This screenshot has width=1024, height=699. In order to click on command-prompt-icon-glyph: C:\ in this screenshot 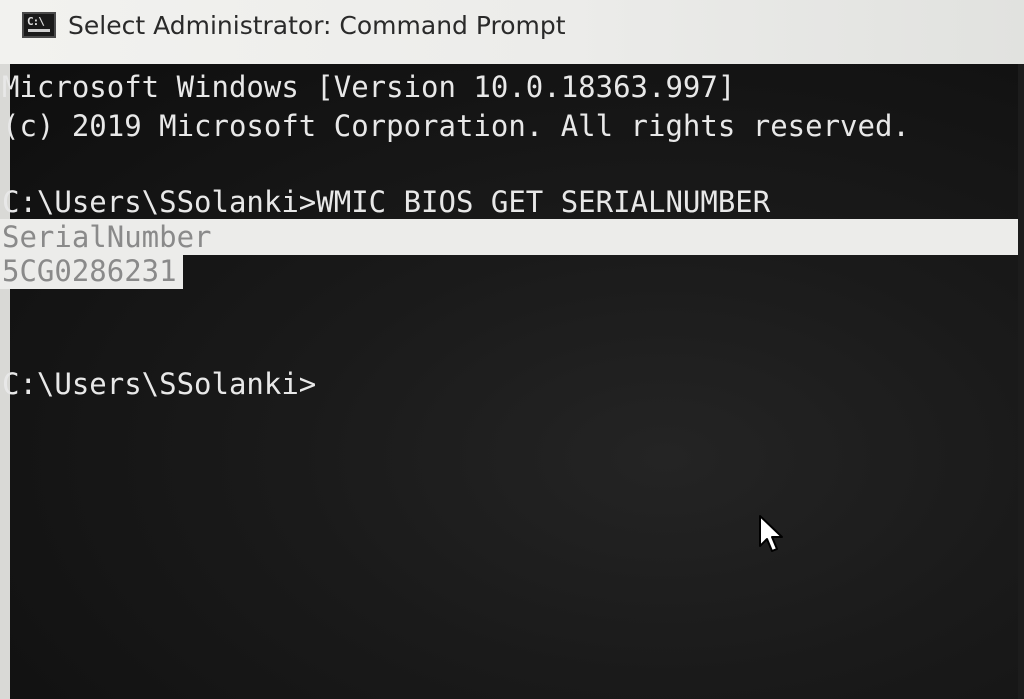, I will do `click(36, 21)`.